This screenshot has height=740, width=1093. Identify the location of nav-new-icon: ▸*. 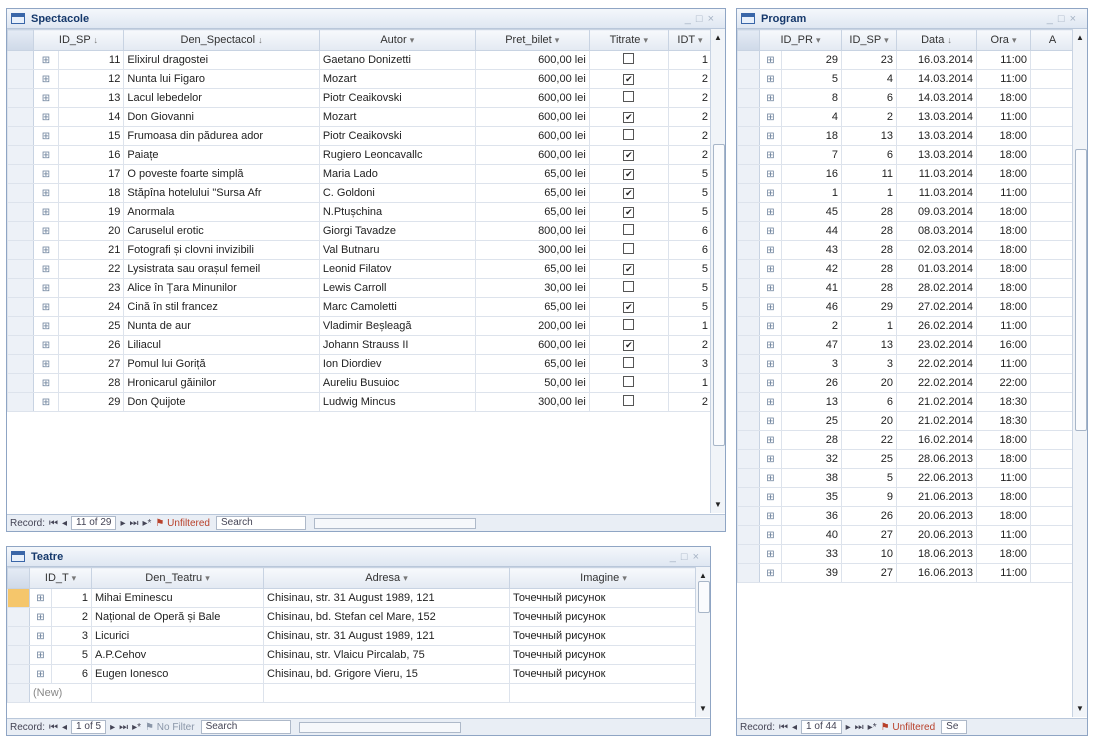
(146, 523).